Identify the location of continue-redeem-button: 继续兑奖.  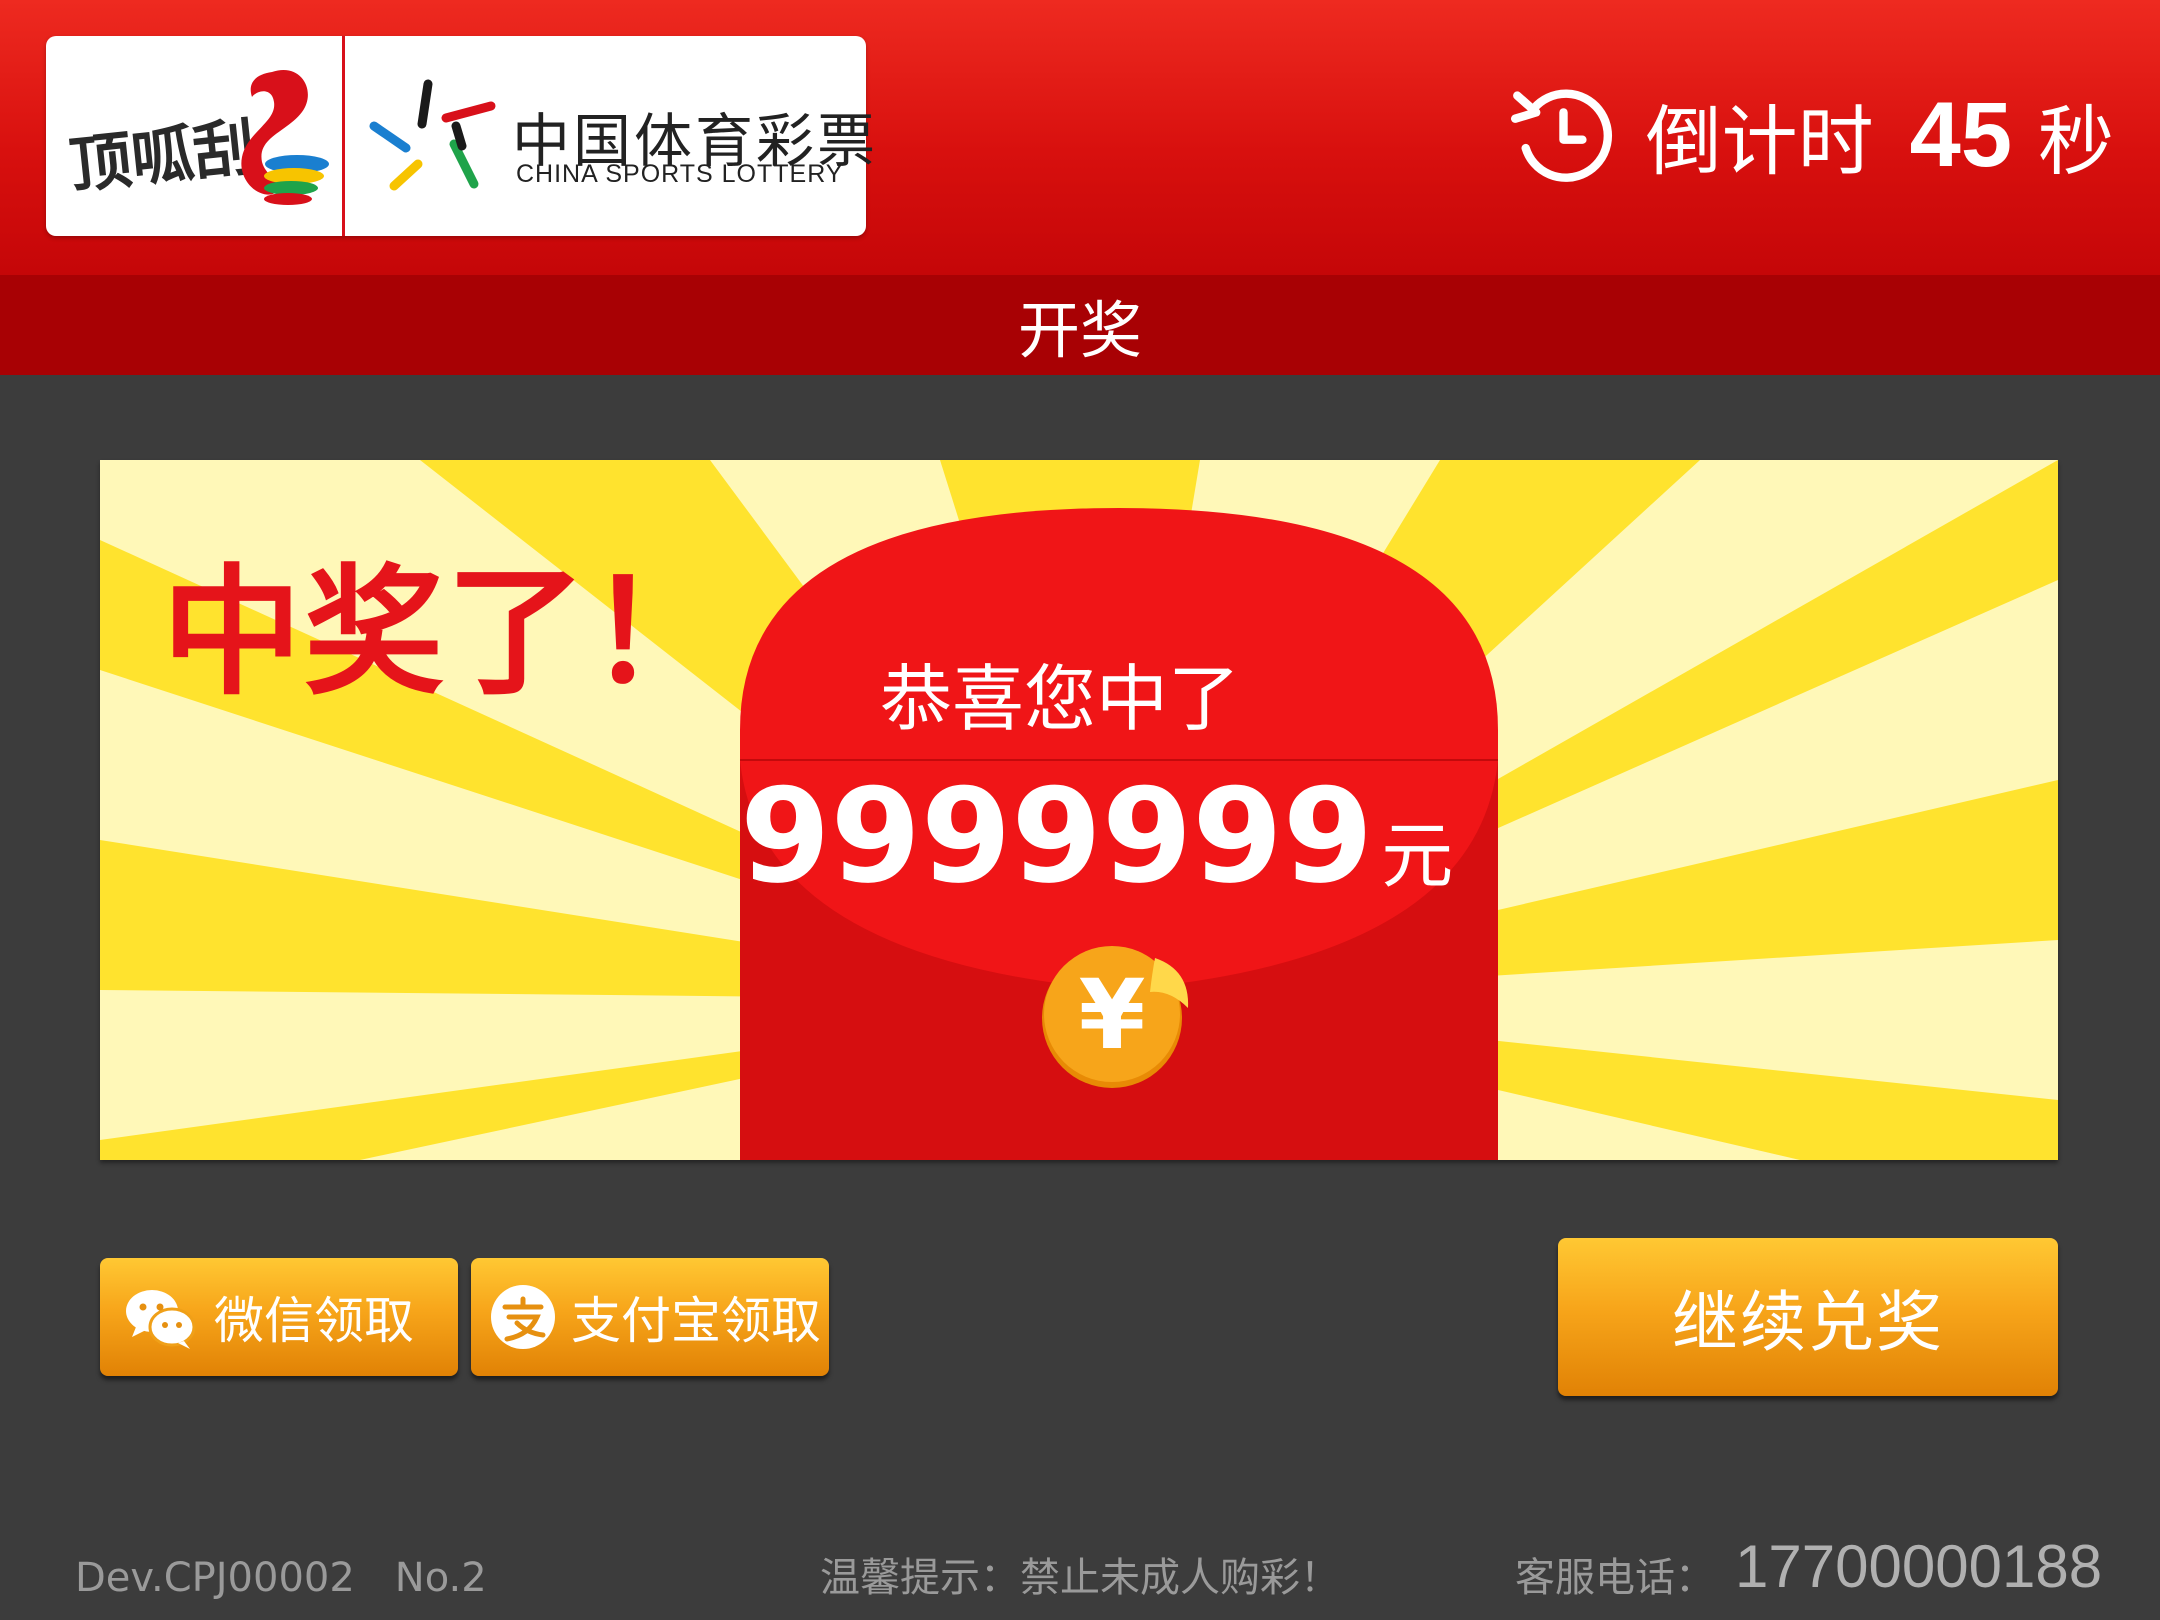
(1808, 1317).